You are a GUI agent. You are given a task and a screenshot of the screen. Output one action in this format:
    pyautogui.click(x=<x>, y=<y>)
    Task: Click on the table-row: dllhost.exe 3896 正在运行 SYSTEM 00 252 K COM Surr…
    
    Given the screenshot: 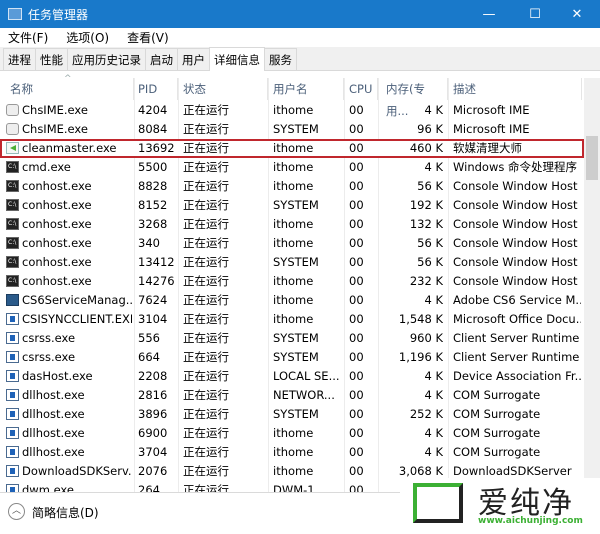 What is the action you would take?
    pyautogui.click(x=292, y=414)
    